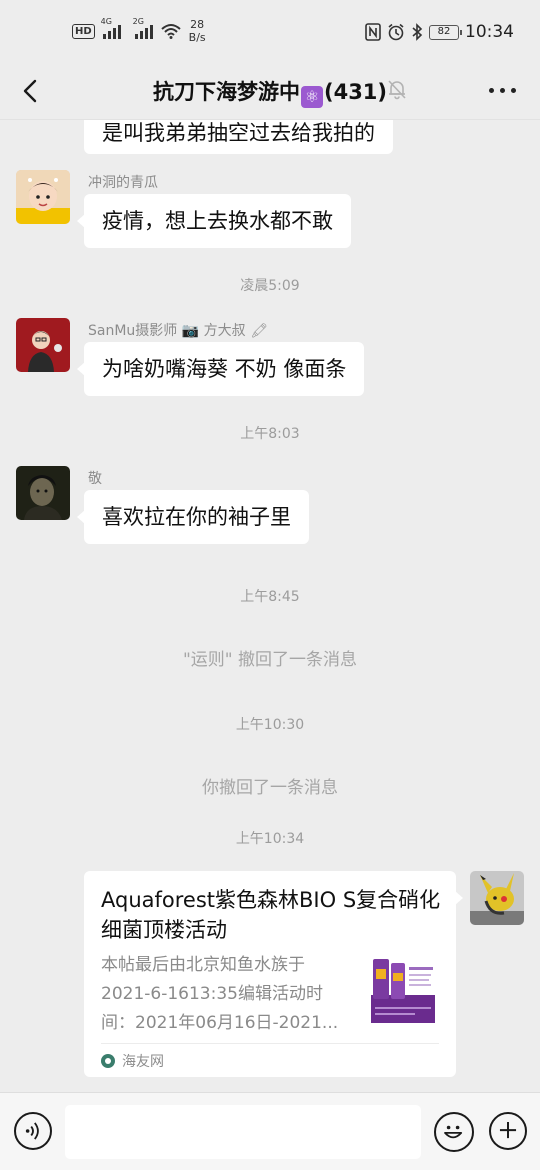 The width and height of the screenshot is (540, 1170). What do you see at coordinates (311, 97) in the screenshot?
I see `atom-emoji-icon: ⚛` at bounding box center [311, 97].